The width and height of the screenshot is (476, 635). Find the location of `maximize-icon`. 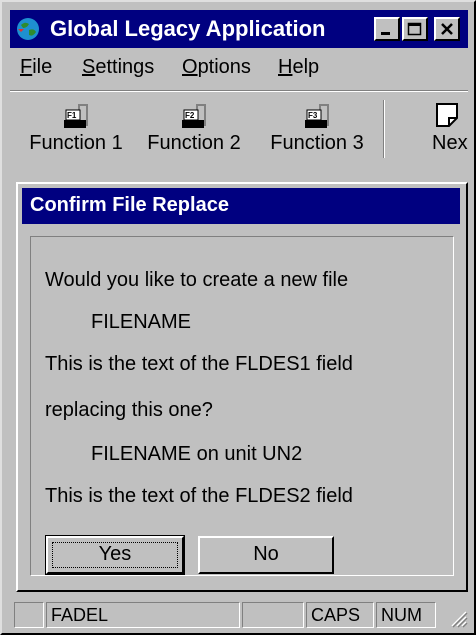

maximize-icon is located at coordinates (414, 29).